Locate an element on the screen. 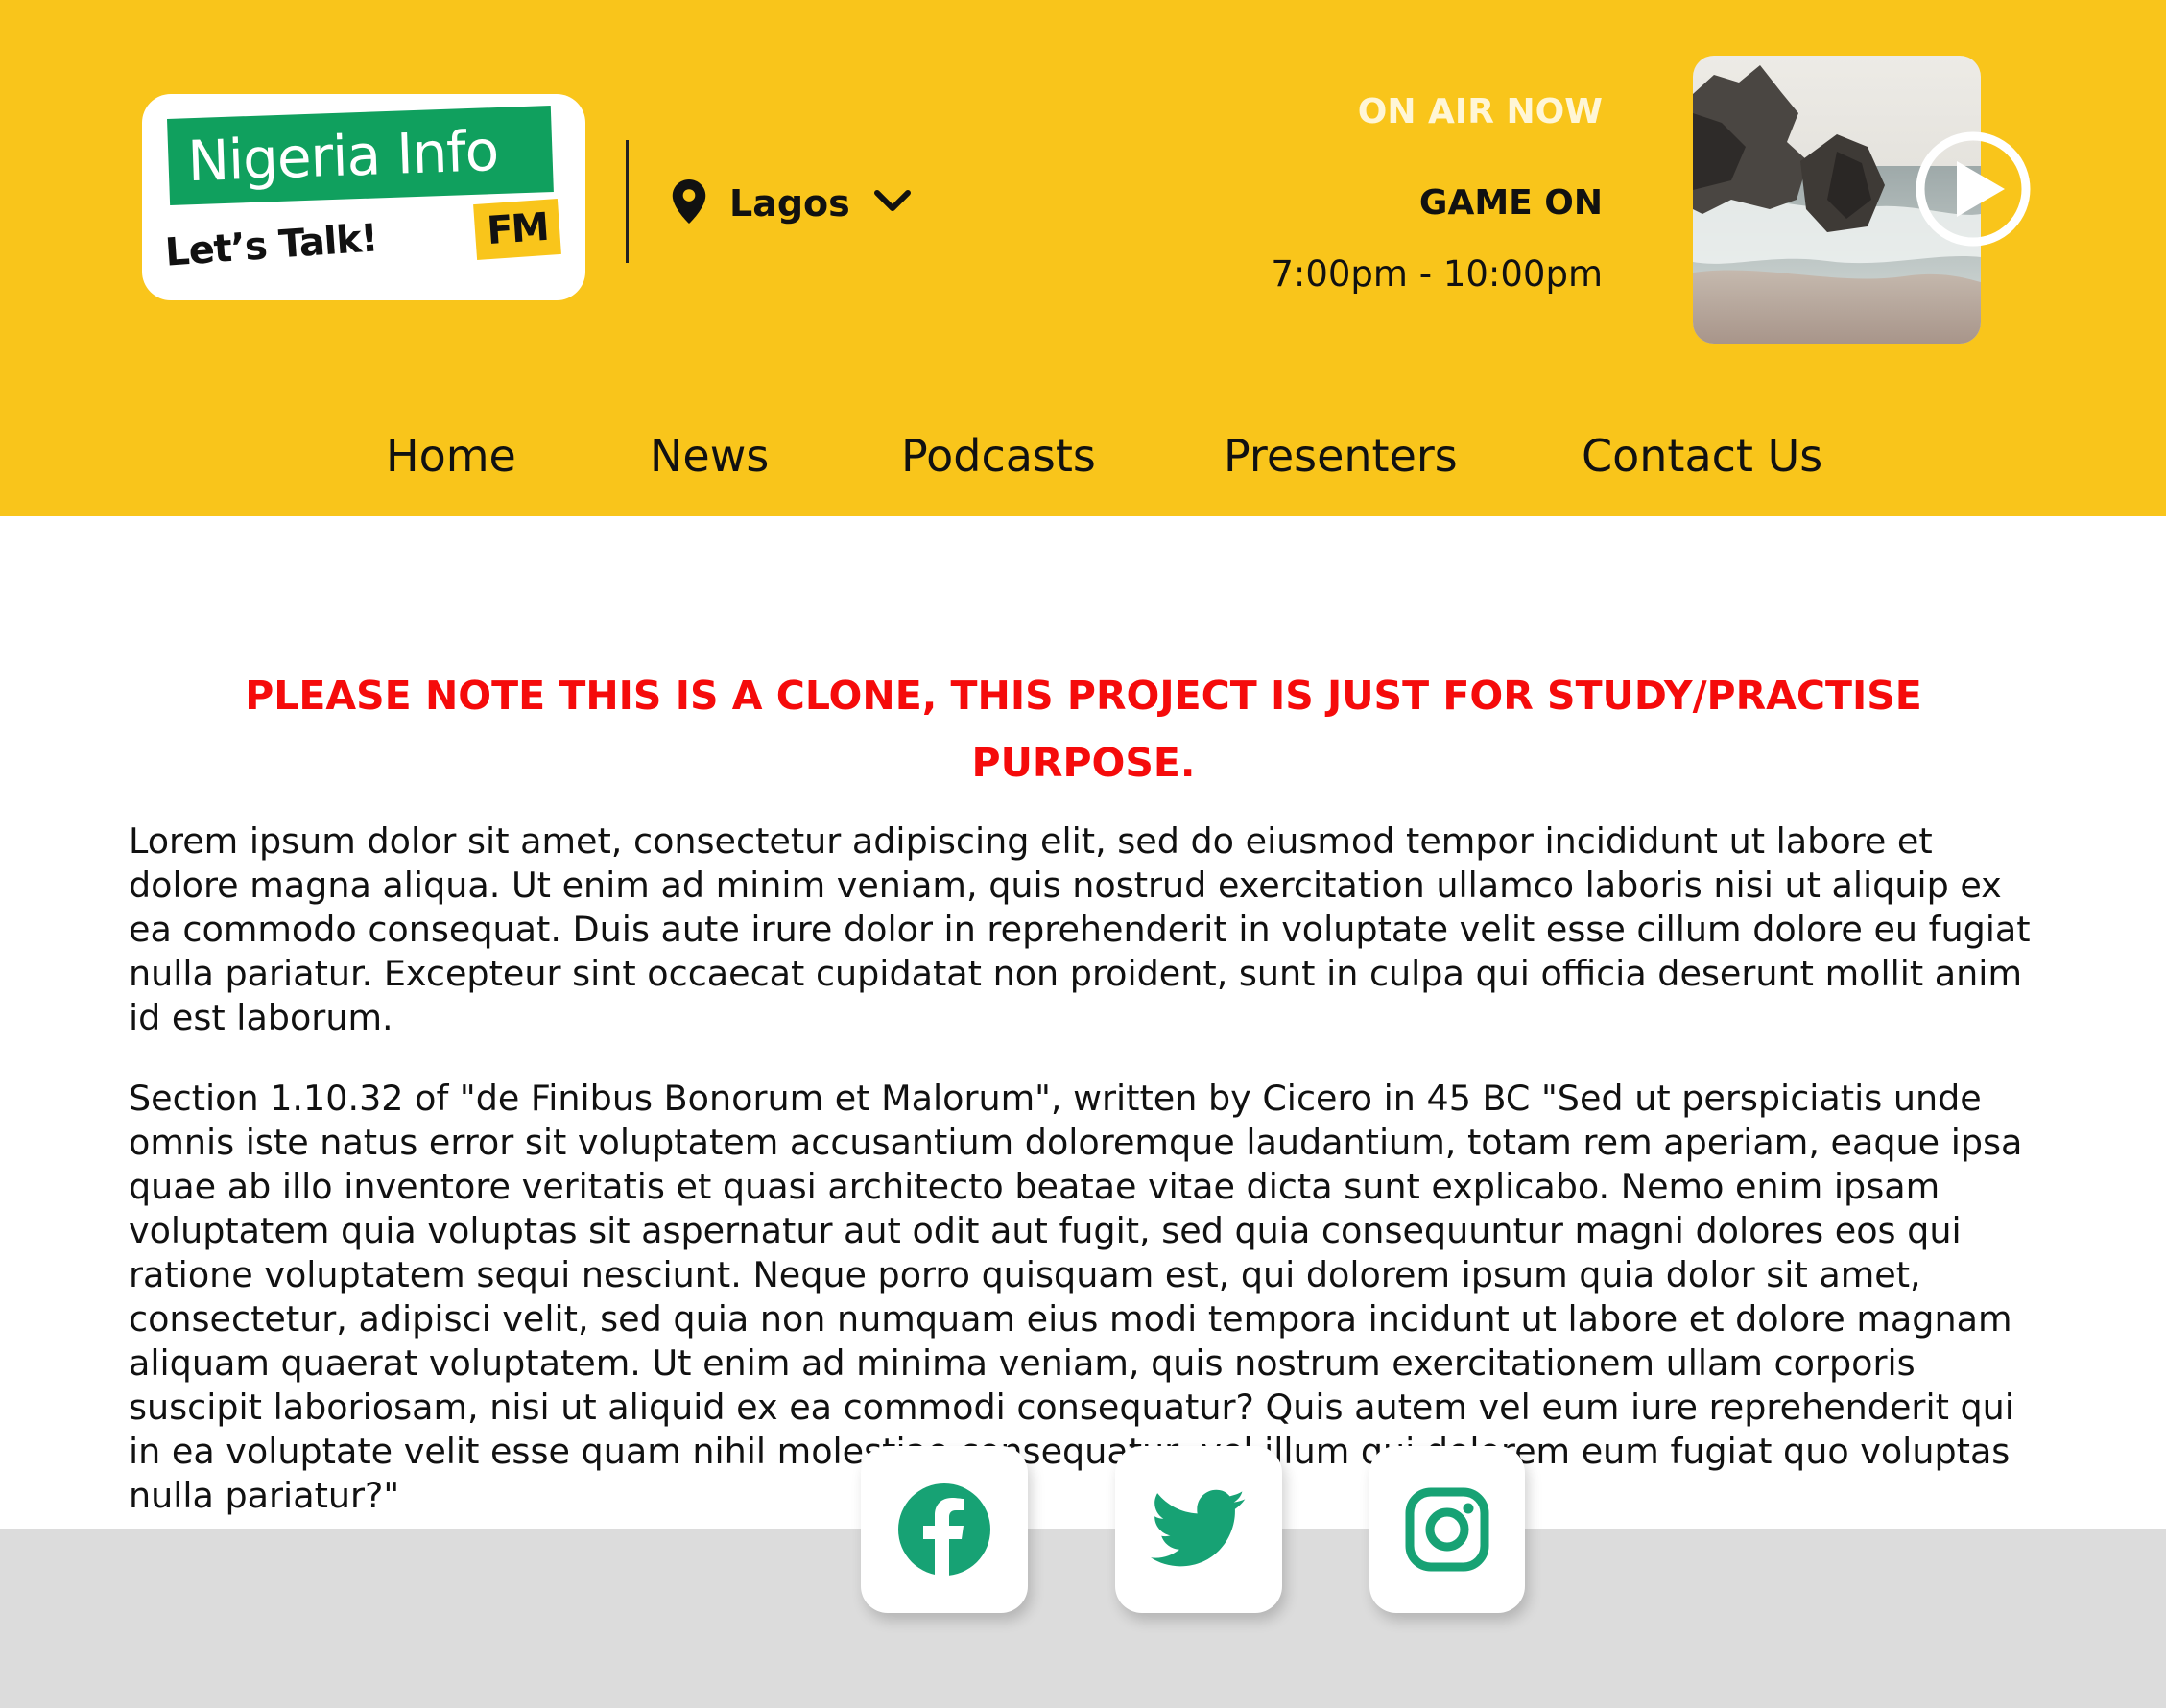 The height and width of the screenshot is (1708, 2166). instagram-link is located at coordinates (1447, 1529).